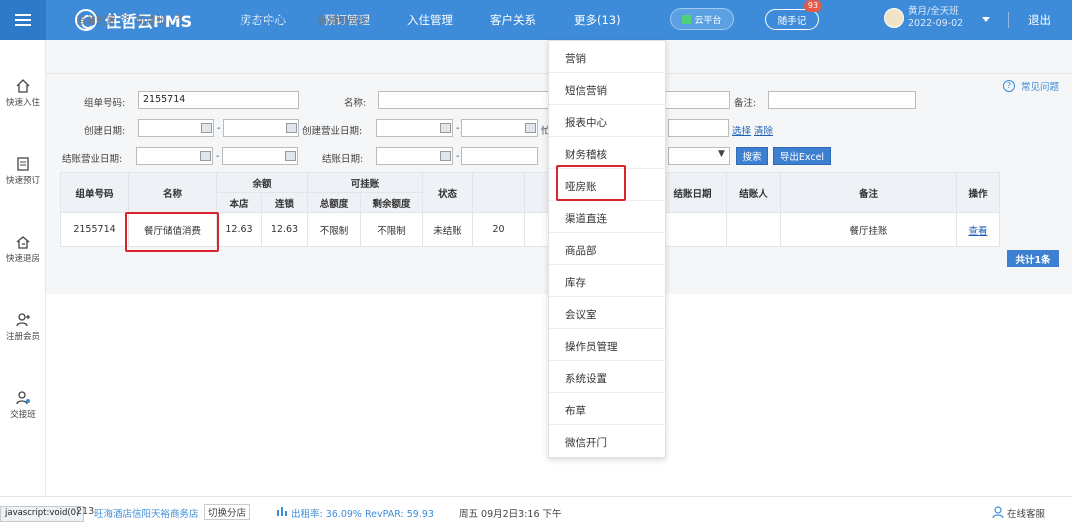 Image resolution: width=1072 pixels, height=528 pixels. Describe the element at coordinates (1008, 20) in the screenshot. I see `divider` at that location.